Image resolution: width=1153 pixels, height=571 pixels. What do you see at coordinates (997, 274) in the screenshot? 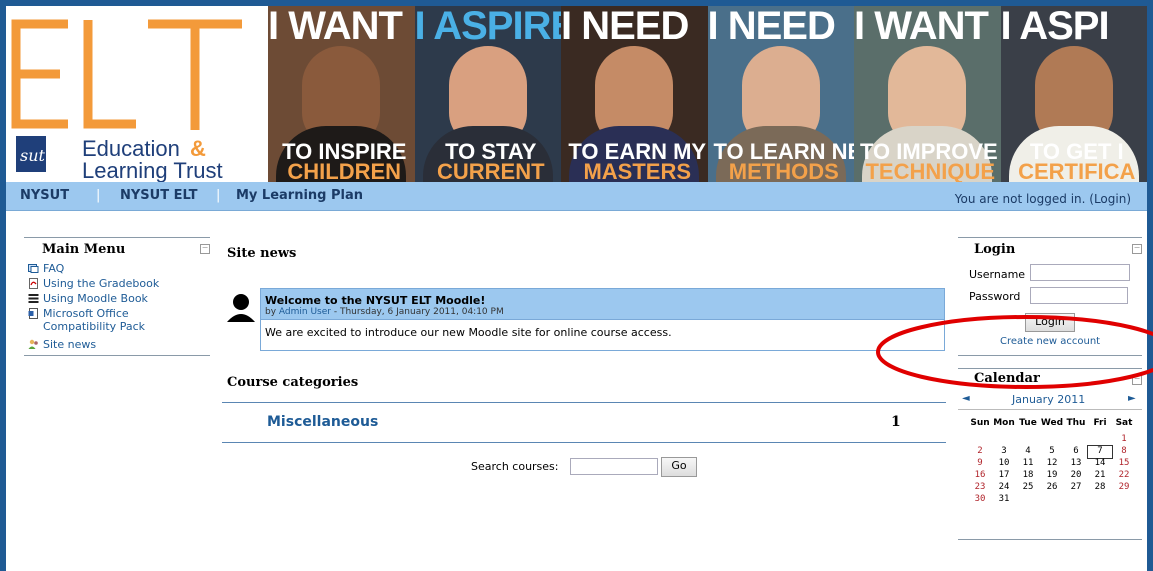
I see `username-label: Username` at bounding box center [997, 274].